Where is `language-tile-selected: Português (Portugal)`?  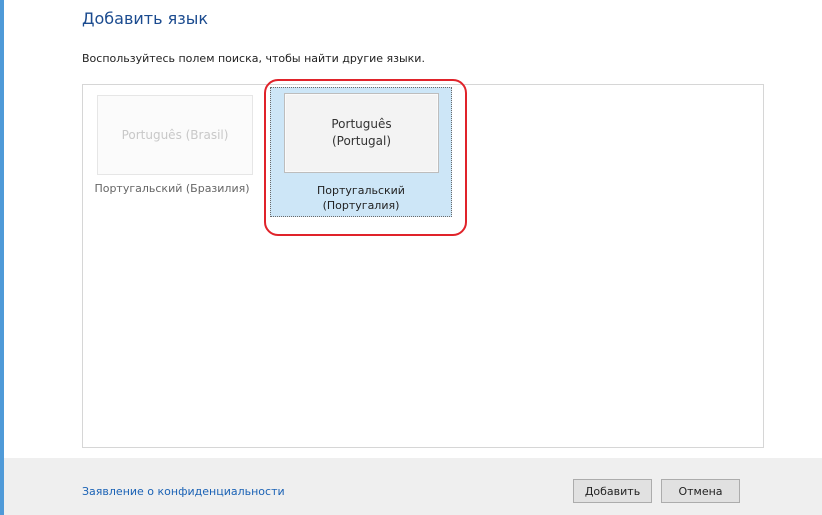
language-tile-selected: Português (Portugal) is located at coordinates (361, 133).